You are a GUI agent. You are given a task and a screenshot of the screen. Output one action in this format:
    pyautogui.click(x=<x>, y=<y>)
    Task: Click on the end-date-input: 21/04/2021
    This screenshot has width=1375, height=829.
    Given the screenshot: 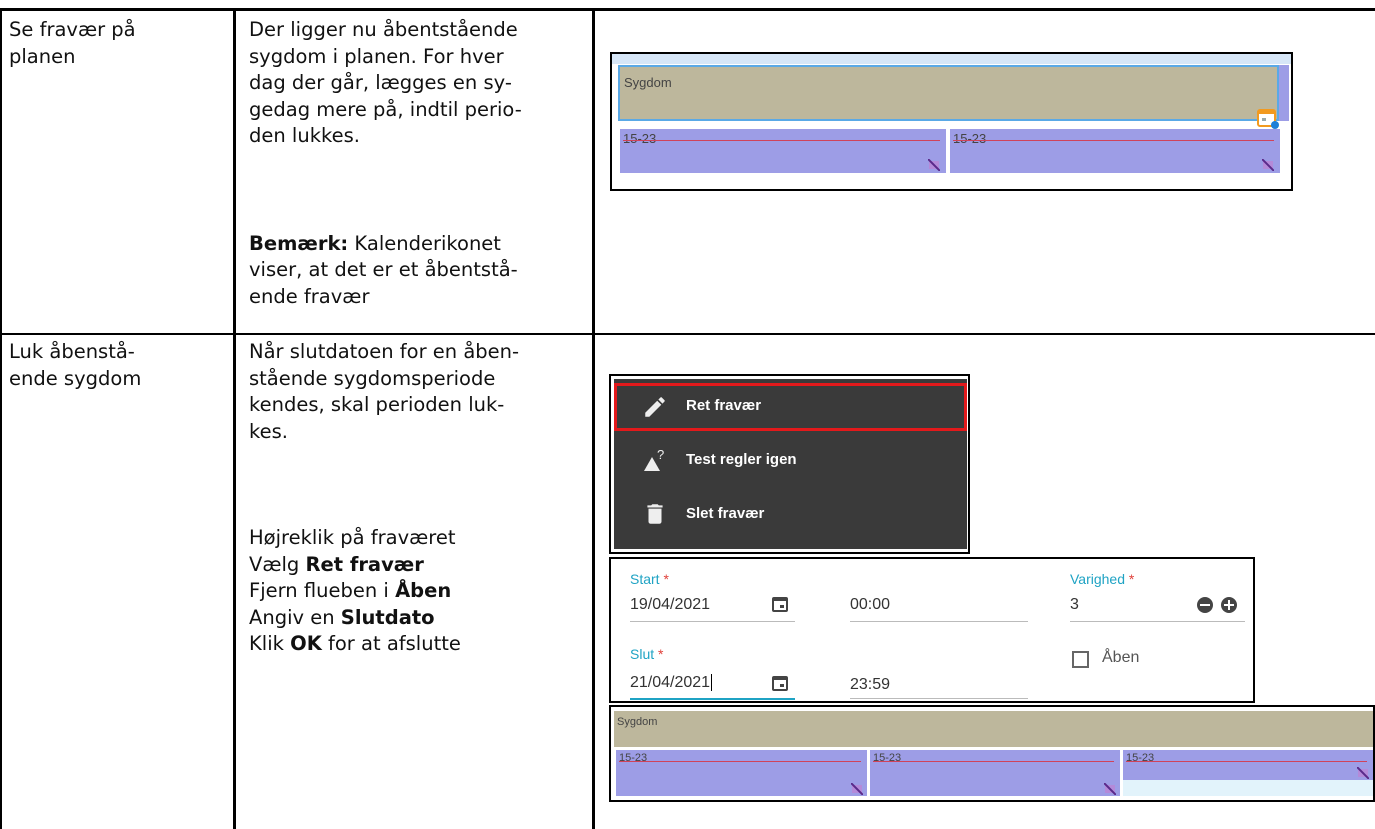 What is the action you would take?
    pyautogui.click(x=671, y=683)
    